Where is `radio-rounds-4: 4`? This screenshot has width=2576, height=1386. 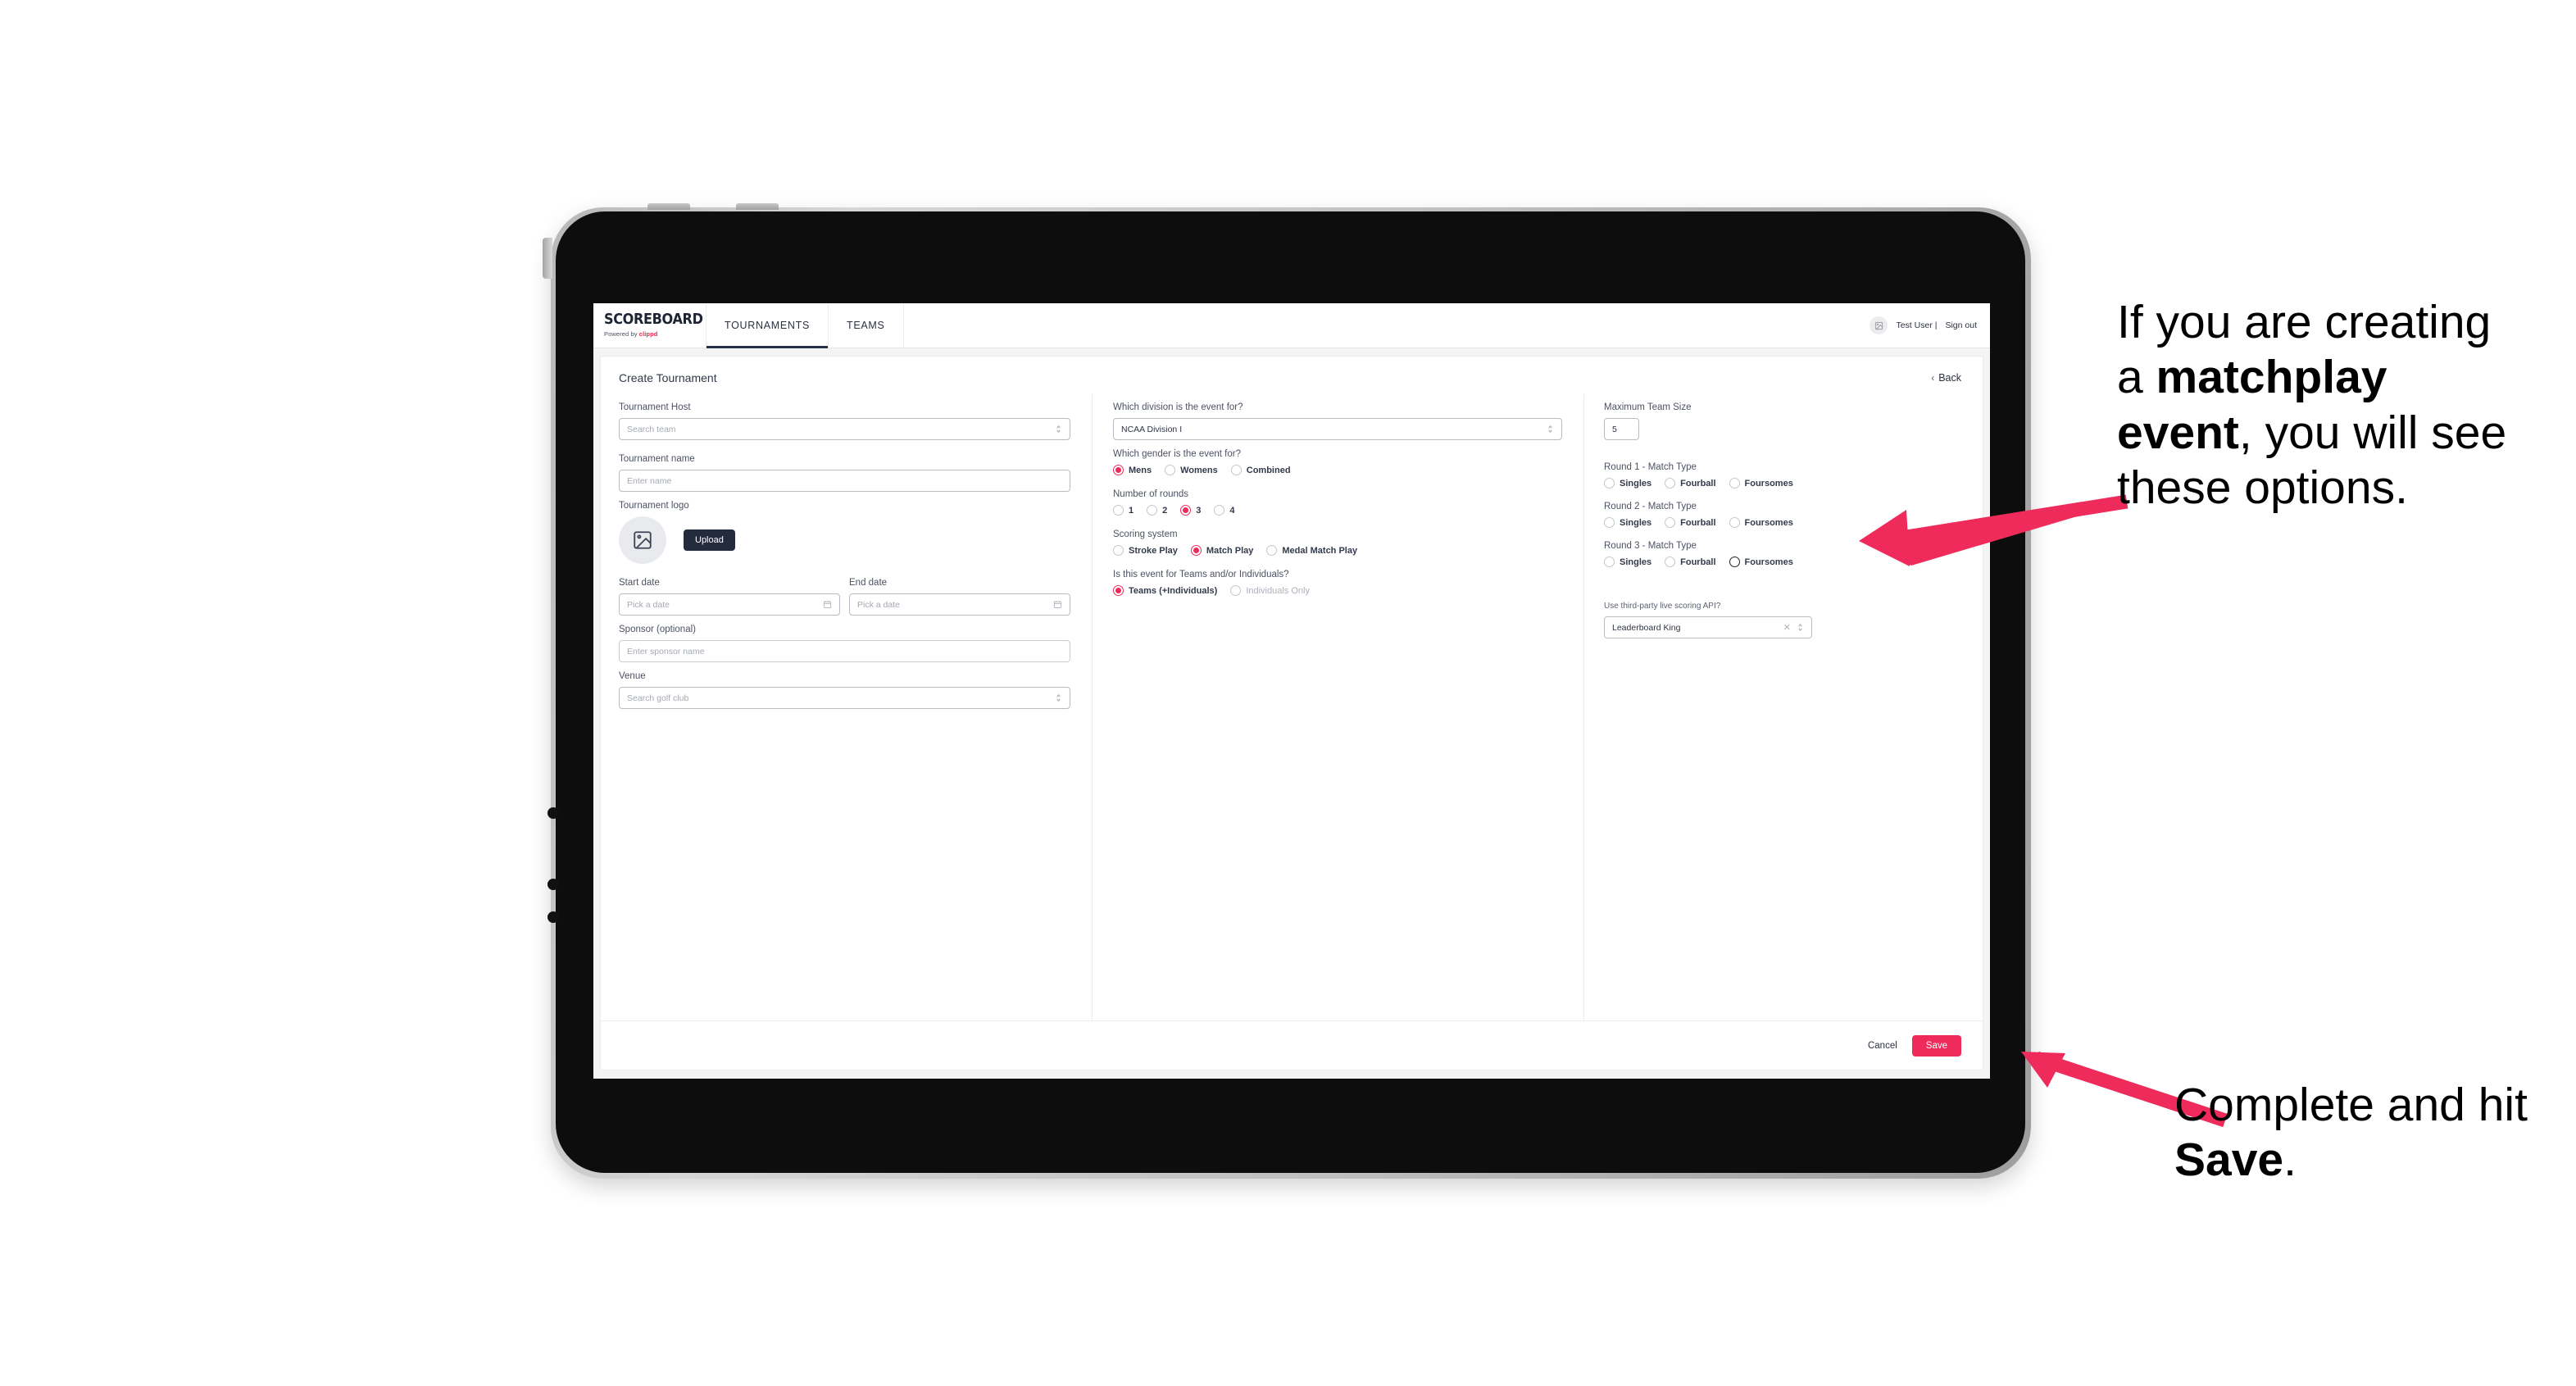
radio-rounds-4: 4 is located at coordinates (1224, 510).